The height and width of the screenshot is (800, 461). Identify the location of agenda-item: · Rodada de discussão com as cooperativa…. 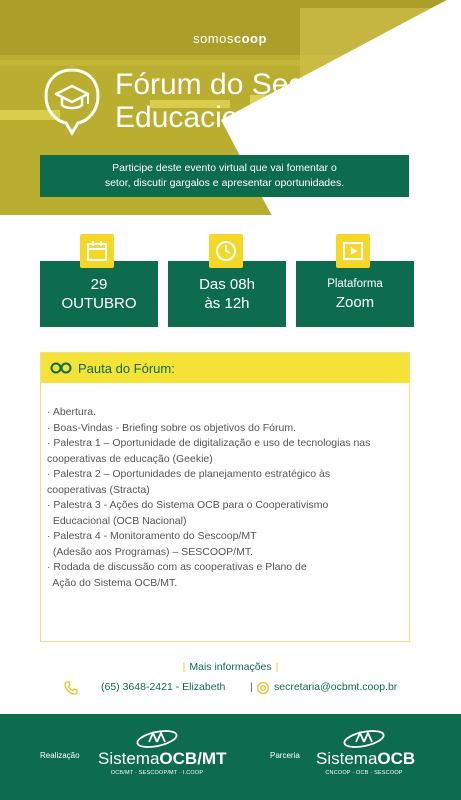
(177, 567).